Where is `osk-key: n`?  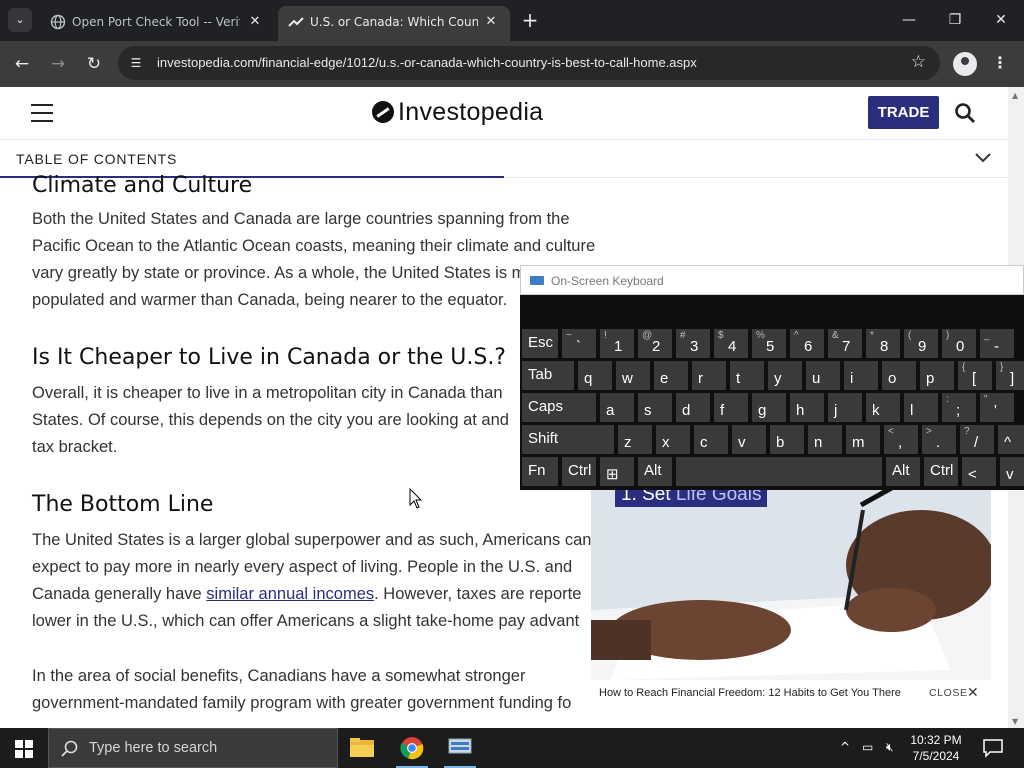
osk-key: n is located at coordinates (825, 439).